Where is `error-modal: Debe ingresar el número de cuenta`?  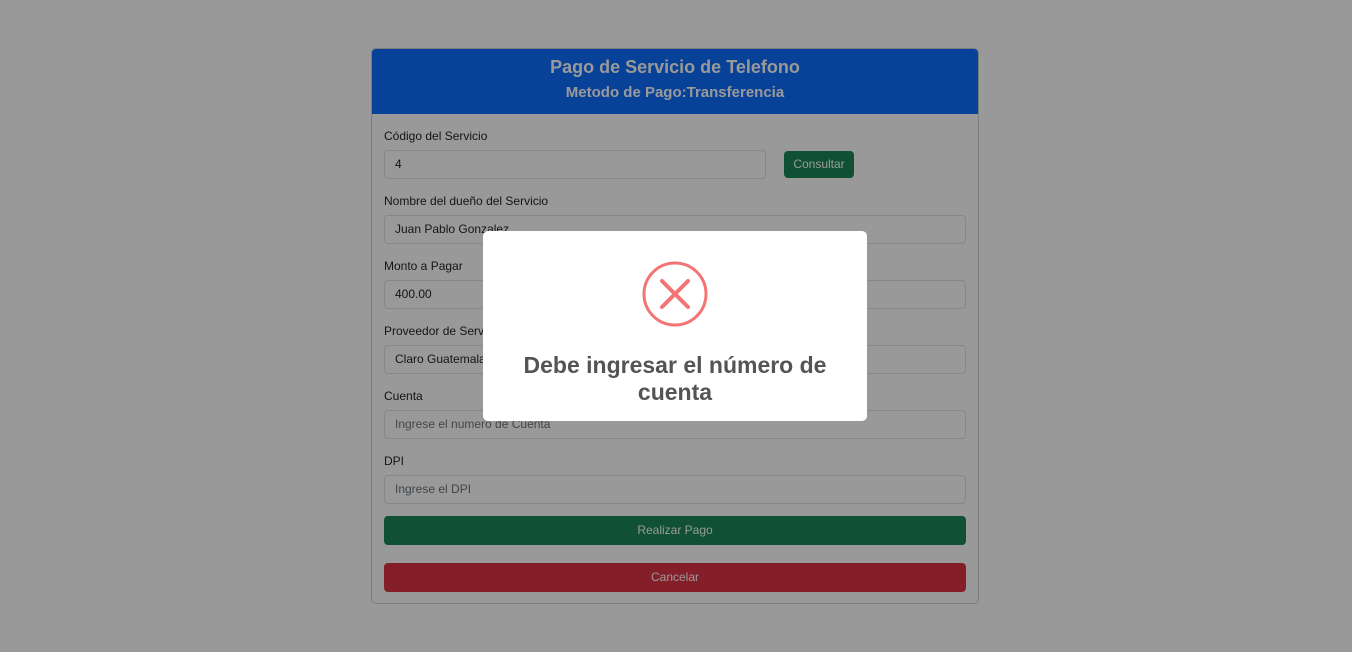
error-modal: Debe ingresar el número de cuenta is located at coordinates (675, 326).